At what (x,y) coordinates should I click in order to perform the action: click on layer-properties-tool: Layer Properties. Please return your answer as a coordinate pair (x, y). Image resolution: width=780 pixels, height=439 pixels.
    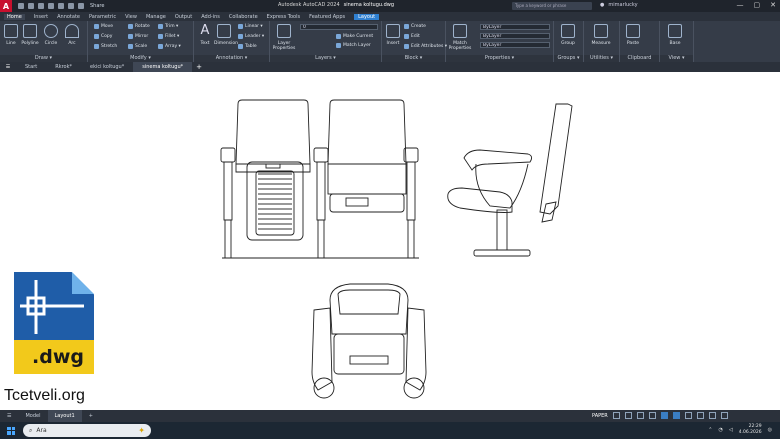
    Looking at the image, I should click on (284, 37).